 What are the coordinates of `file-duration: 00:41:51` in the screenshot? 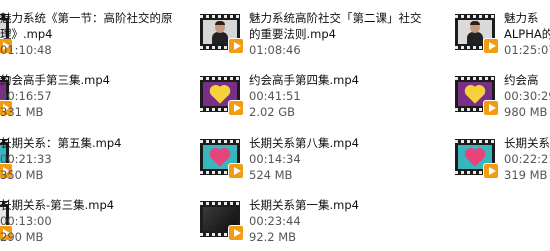 It's located at (275, 96).